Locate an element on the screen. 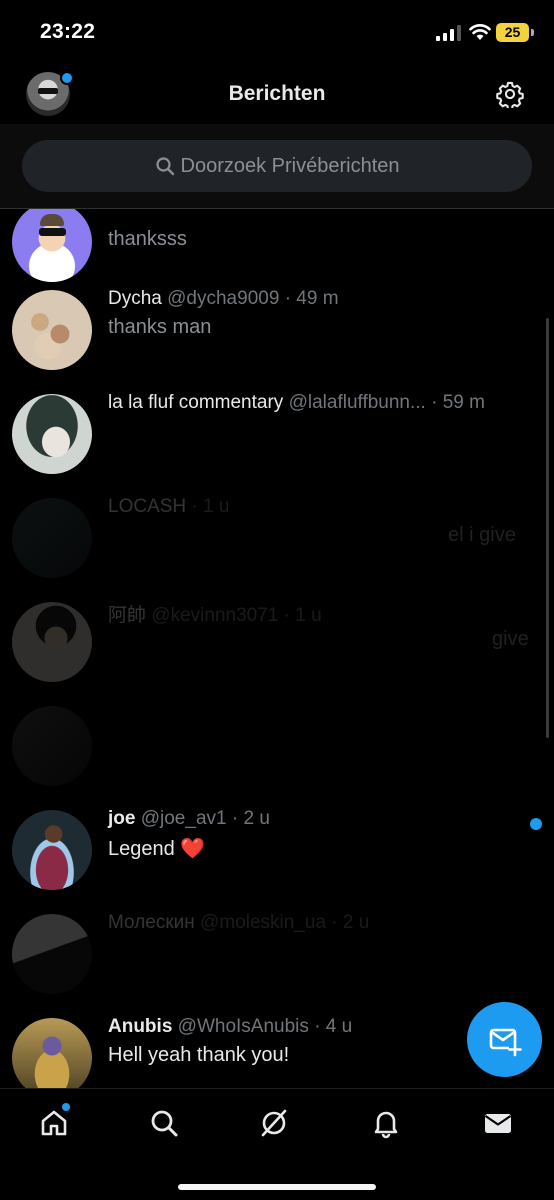 The image size is (554, 1200). contact-handle: @dycha9009 is located at coordinates (223, 298).